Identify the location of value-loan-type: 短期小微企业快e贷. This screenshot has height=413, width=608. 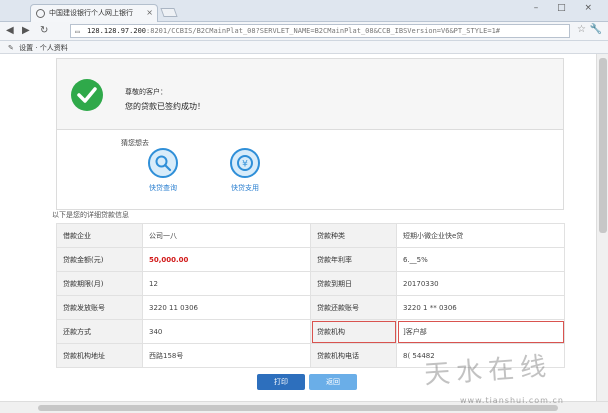
(480, 235).